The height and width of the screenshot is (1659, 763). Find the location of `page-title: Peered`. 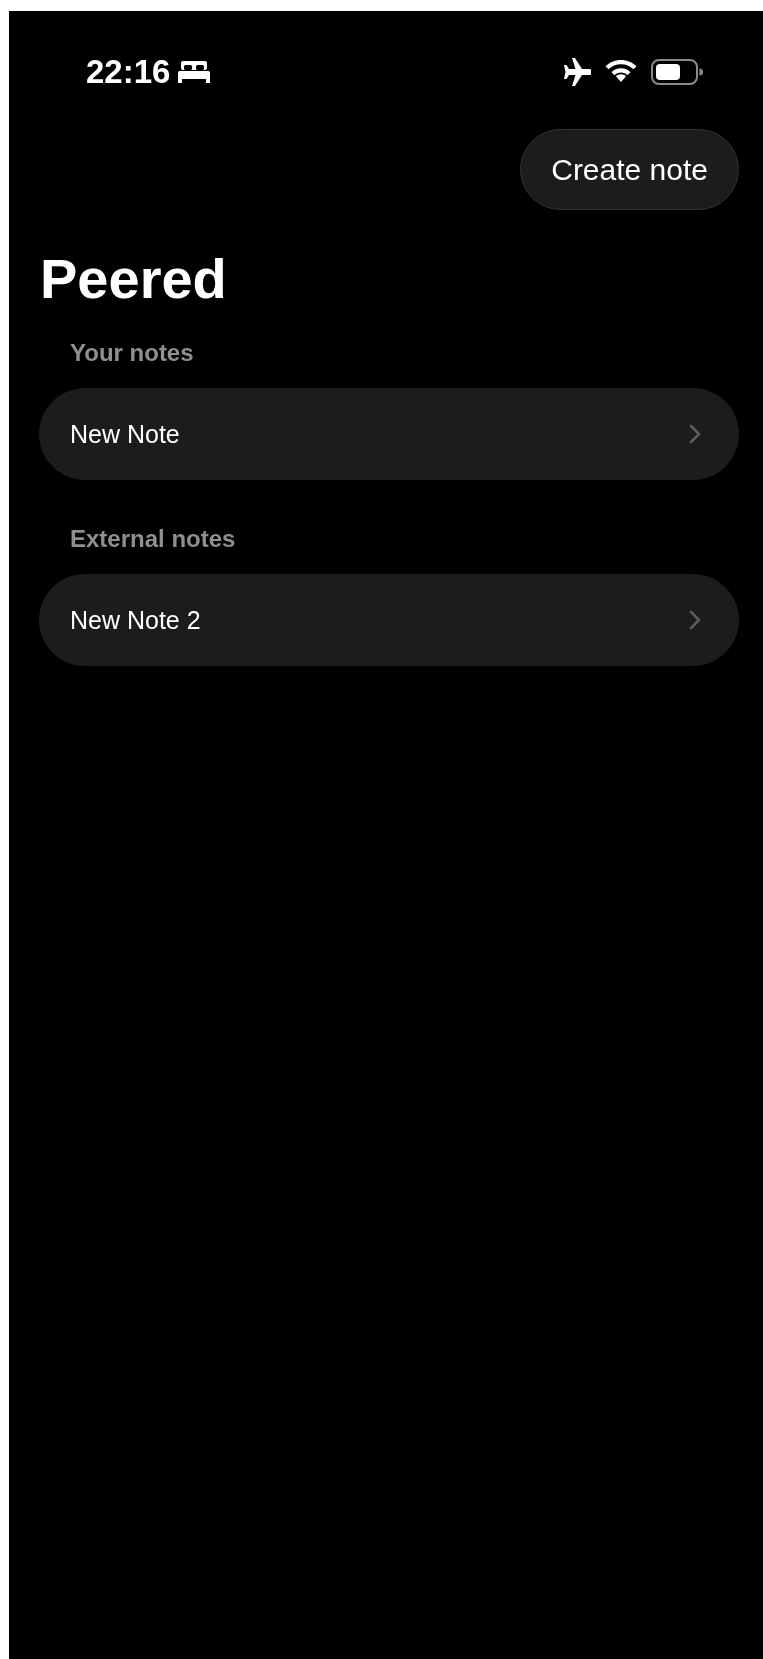

page-title: Peered is located at coordinates (134, 279).